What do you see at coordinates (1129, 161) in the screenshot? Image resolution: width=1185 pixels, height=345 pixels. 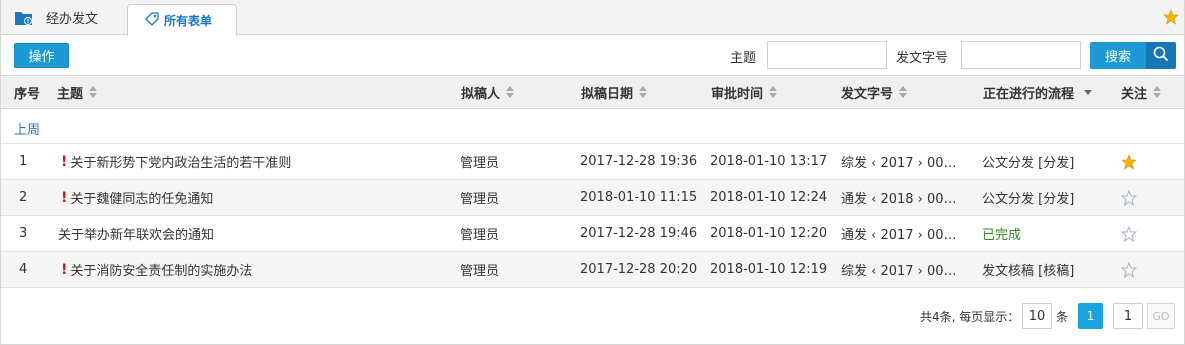 I see `star-filled-icon` at bounding box center [1129, 161].